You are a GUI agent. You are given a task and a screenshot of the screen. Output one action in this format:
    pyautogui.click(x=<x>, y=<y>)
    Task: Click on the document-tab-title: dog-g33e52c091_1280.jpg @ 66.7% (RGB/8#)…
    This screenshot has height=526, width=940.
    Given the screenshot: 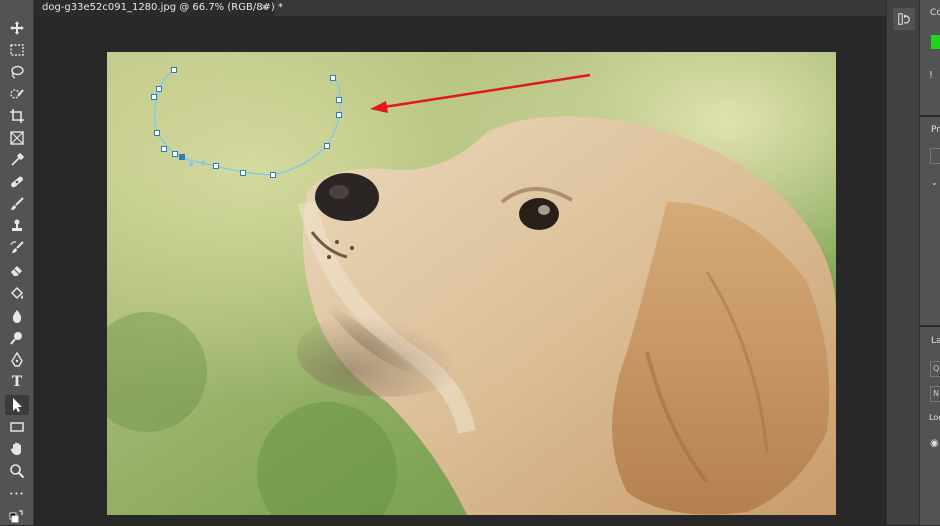 What is the action you would take?
    pyautogui.click(x=163, y=7)
    